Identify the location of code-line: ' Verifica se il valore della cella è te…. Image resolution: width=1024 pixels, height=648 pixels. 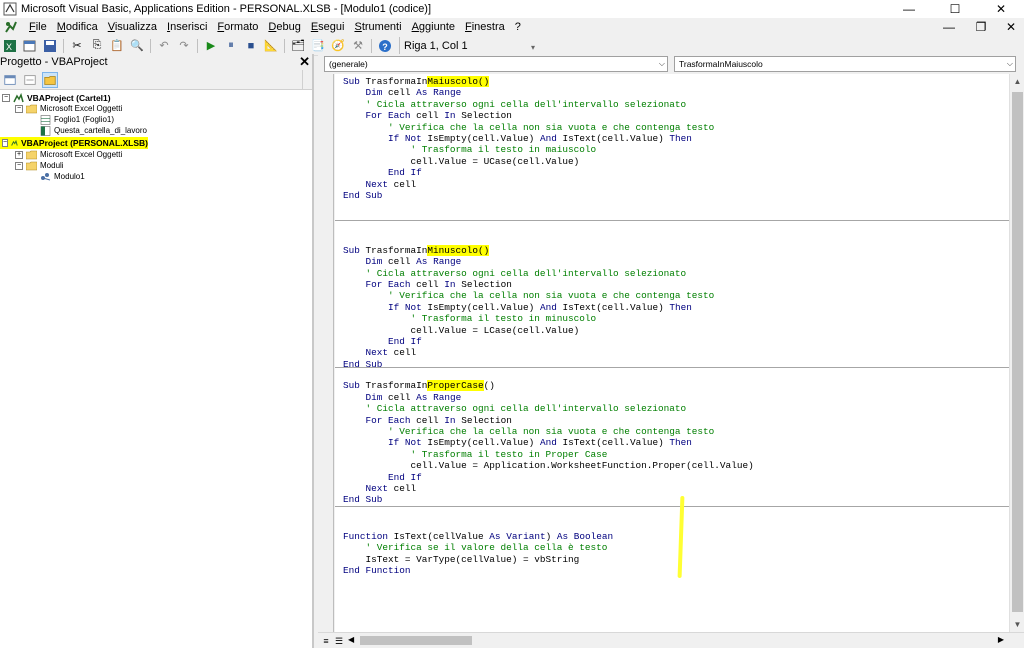
(475, 547).